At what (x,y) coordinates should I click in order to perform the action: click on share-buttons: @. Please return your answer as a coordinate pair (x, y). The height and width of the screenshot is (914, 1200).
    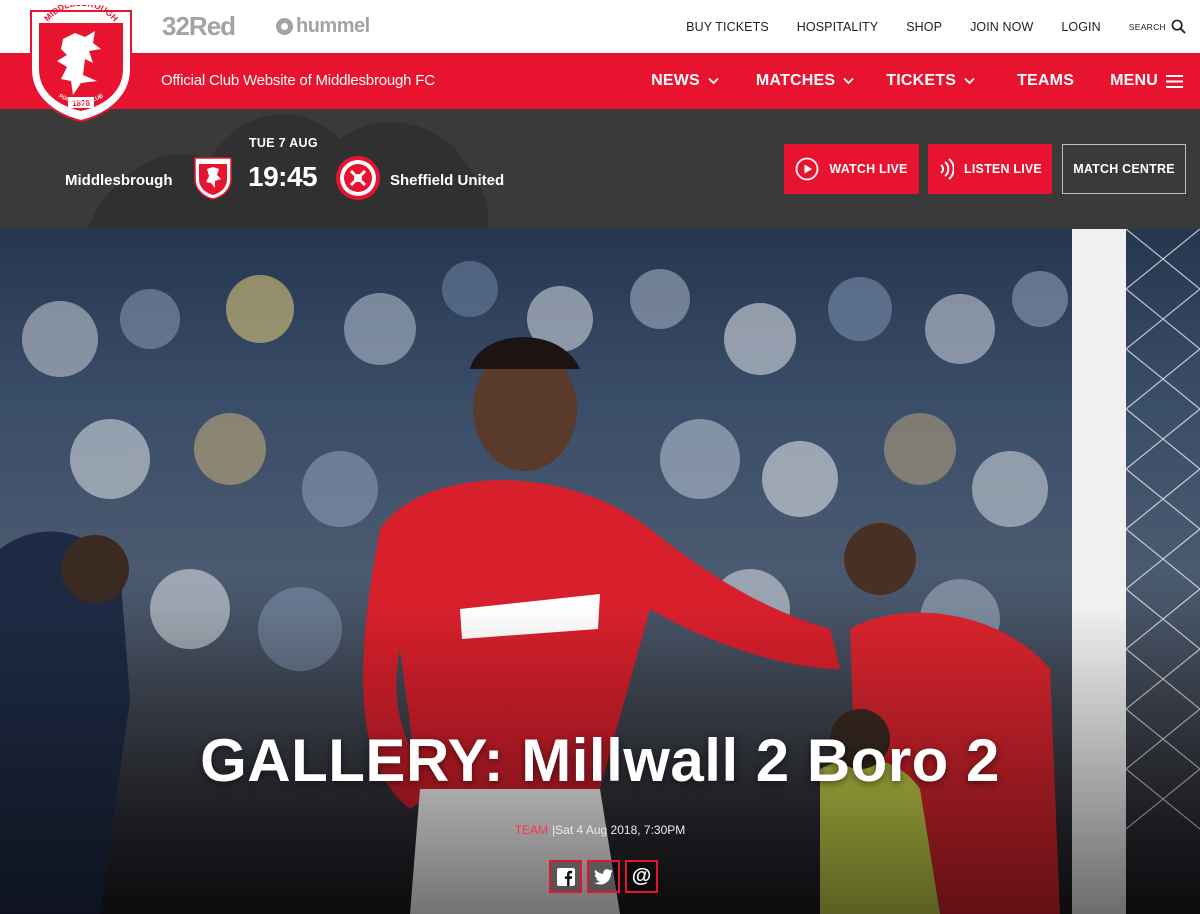
    Looking at the image, I should click on (603, 876).